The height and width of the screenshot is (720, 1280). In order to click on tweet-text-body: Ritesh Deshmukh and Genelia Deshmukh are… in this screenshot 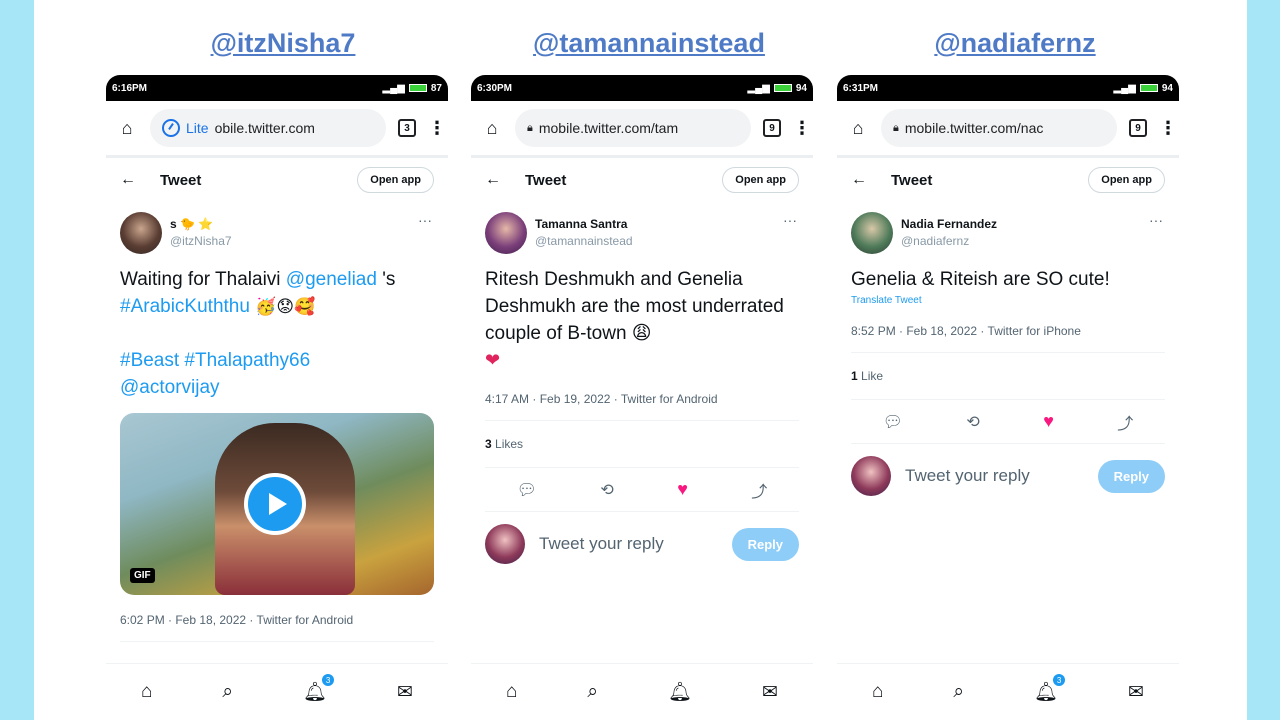, I will do `click(634, 306)`.